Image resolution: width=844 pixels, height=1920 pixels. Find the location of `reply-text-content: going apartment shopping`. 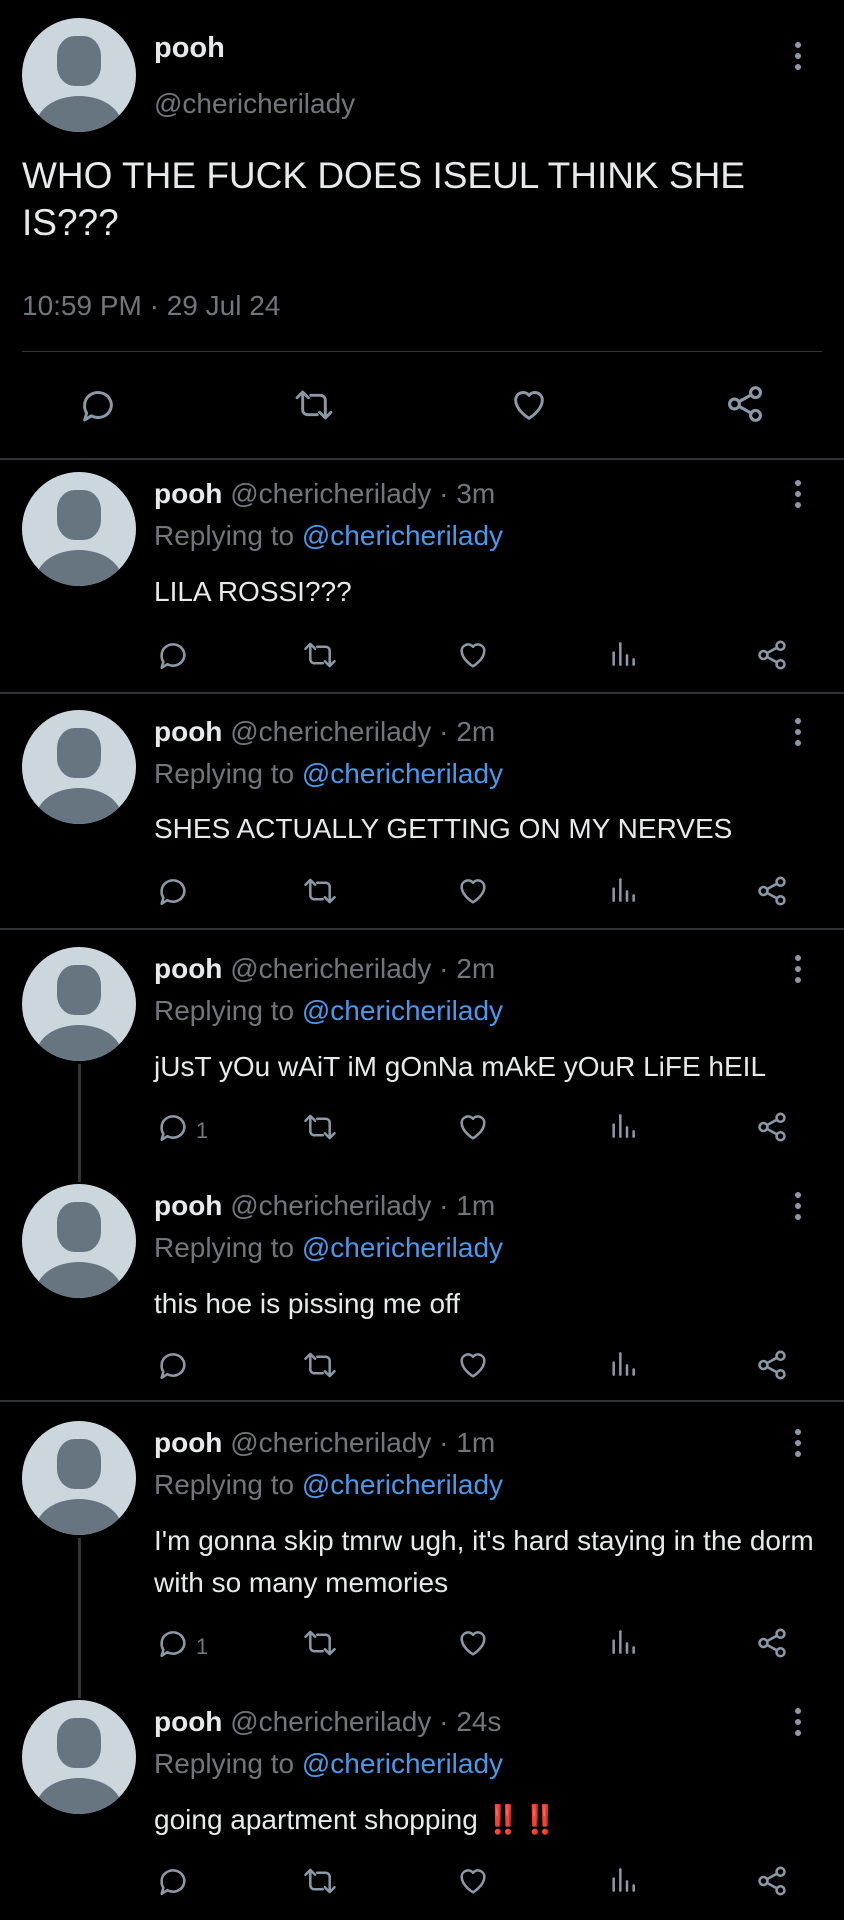

reply-text-content: going apartment shopping is located at coordinates (316, 1819).